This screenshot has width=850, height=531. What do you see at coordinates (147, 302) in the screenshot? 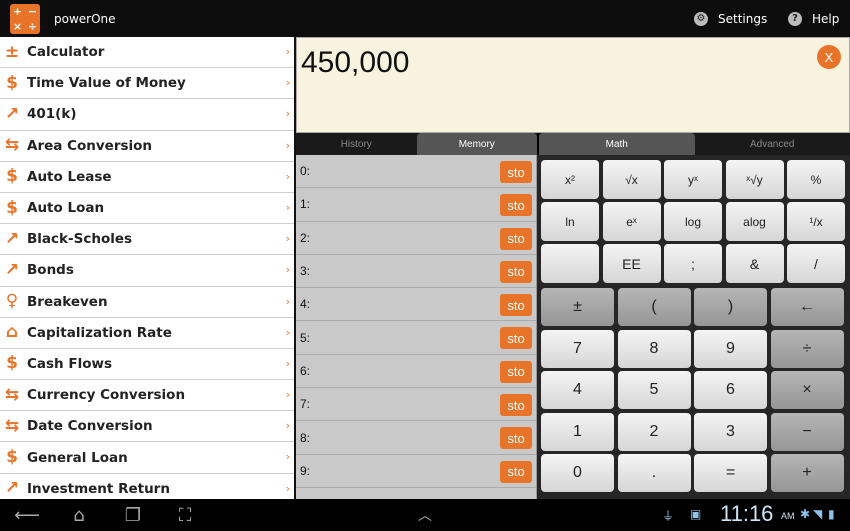
I see `sidebar-item-breakeven: ♀ Breakeven ›` at bounding box center [147, 302].